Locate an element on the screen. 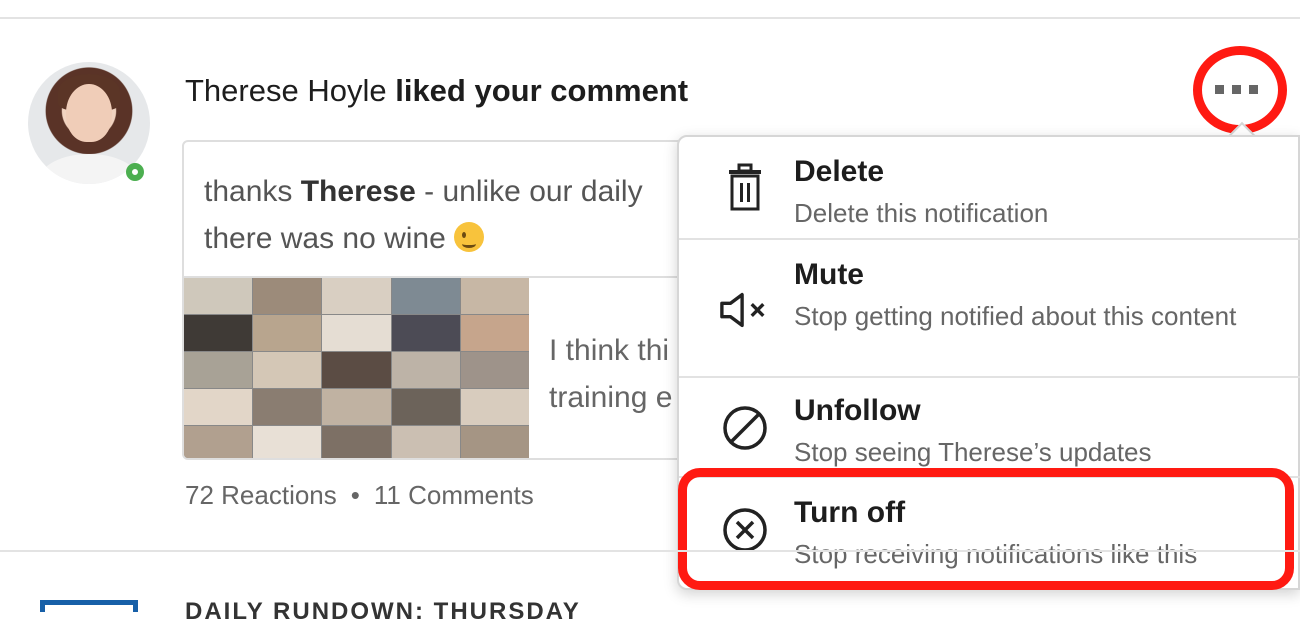 Image resolution: width=1300 pixels, height=626 pixels. mute-icon is located at coordinates (745, 310).